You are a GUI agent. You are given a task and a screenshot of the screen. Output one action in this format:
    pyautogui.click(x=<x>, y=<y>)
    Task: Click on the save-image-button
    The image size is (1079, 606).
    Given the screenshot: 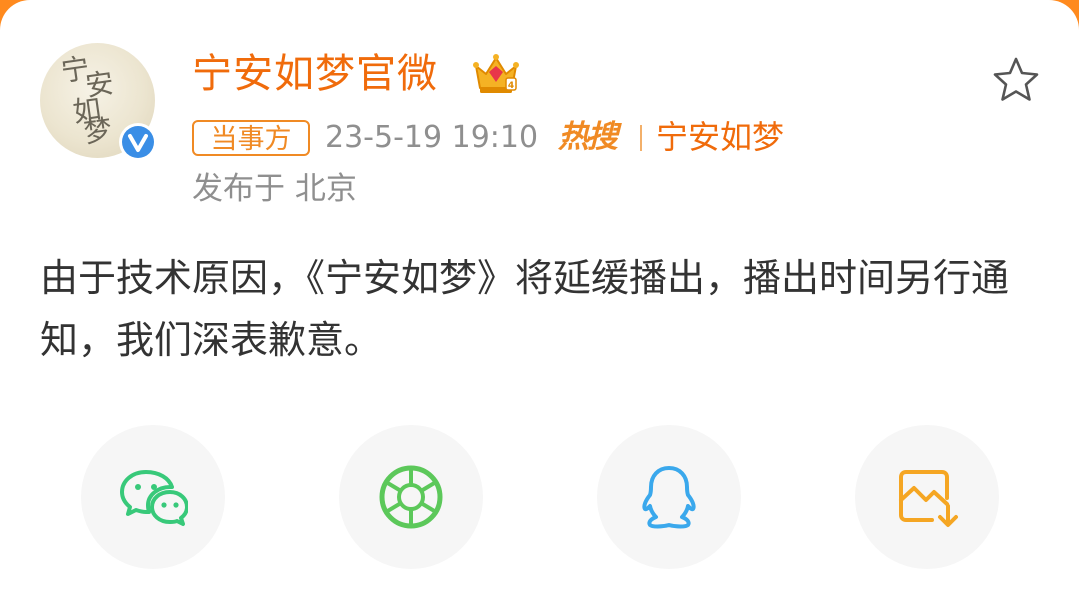 What is the action you would take?
    pyautogui.click(x=927, y=497)
    